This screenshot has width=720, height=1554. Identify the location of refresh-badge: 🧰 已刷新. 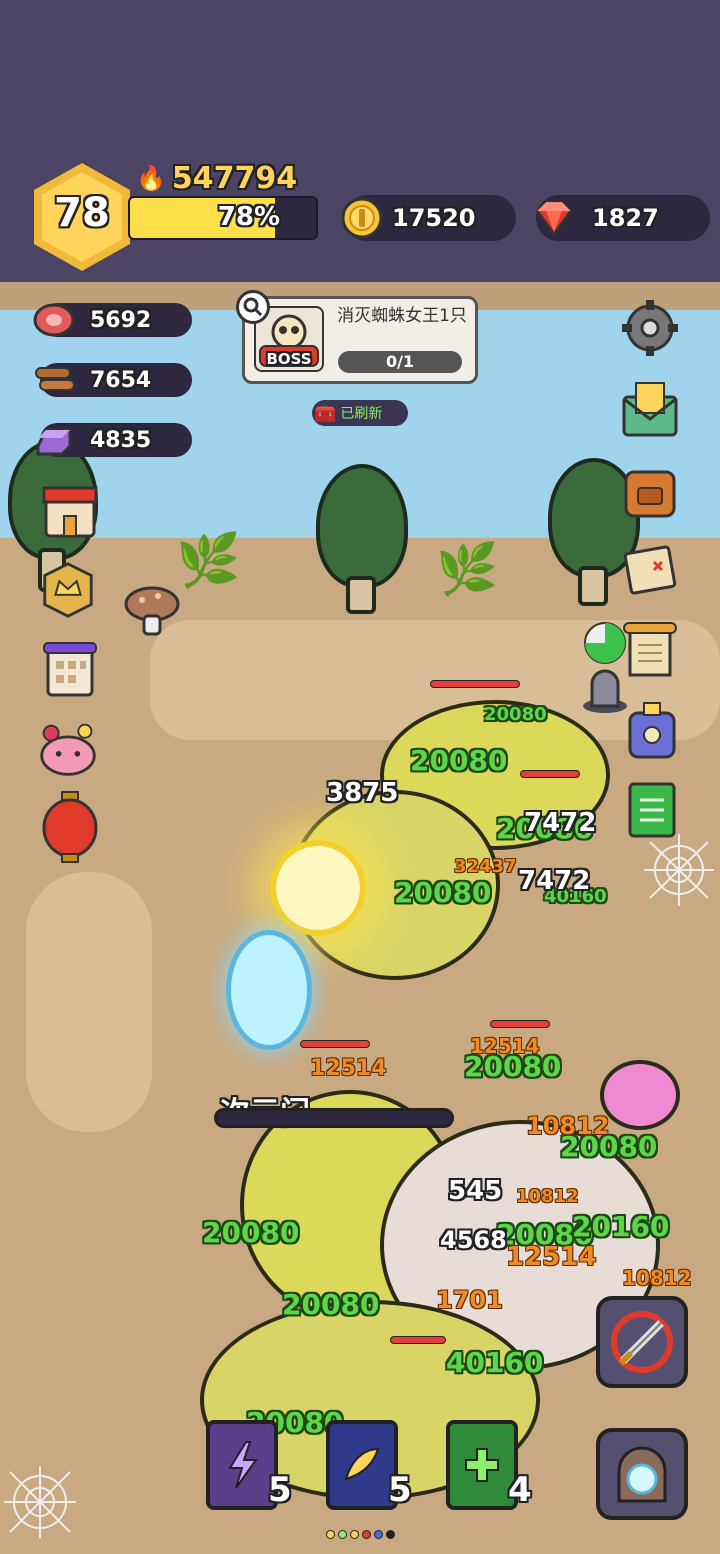
(360, 413).